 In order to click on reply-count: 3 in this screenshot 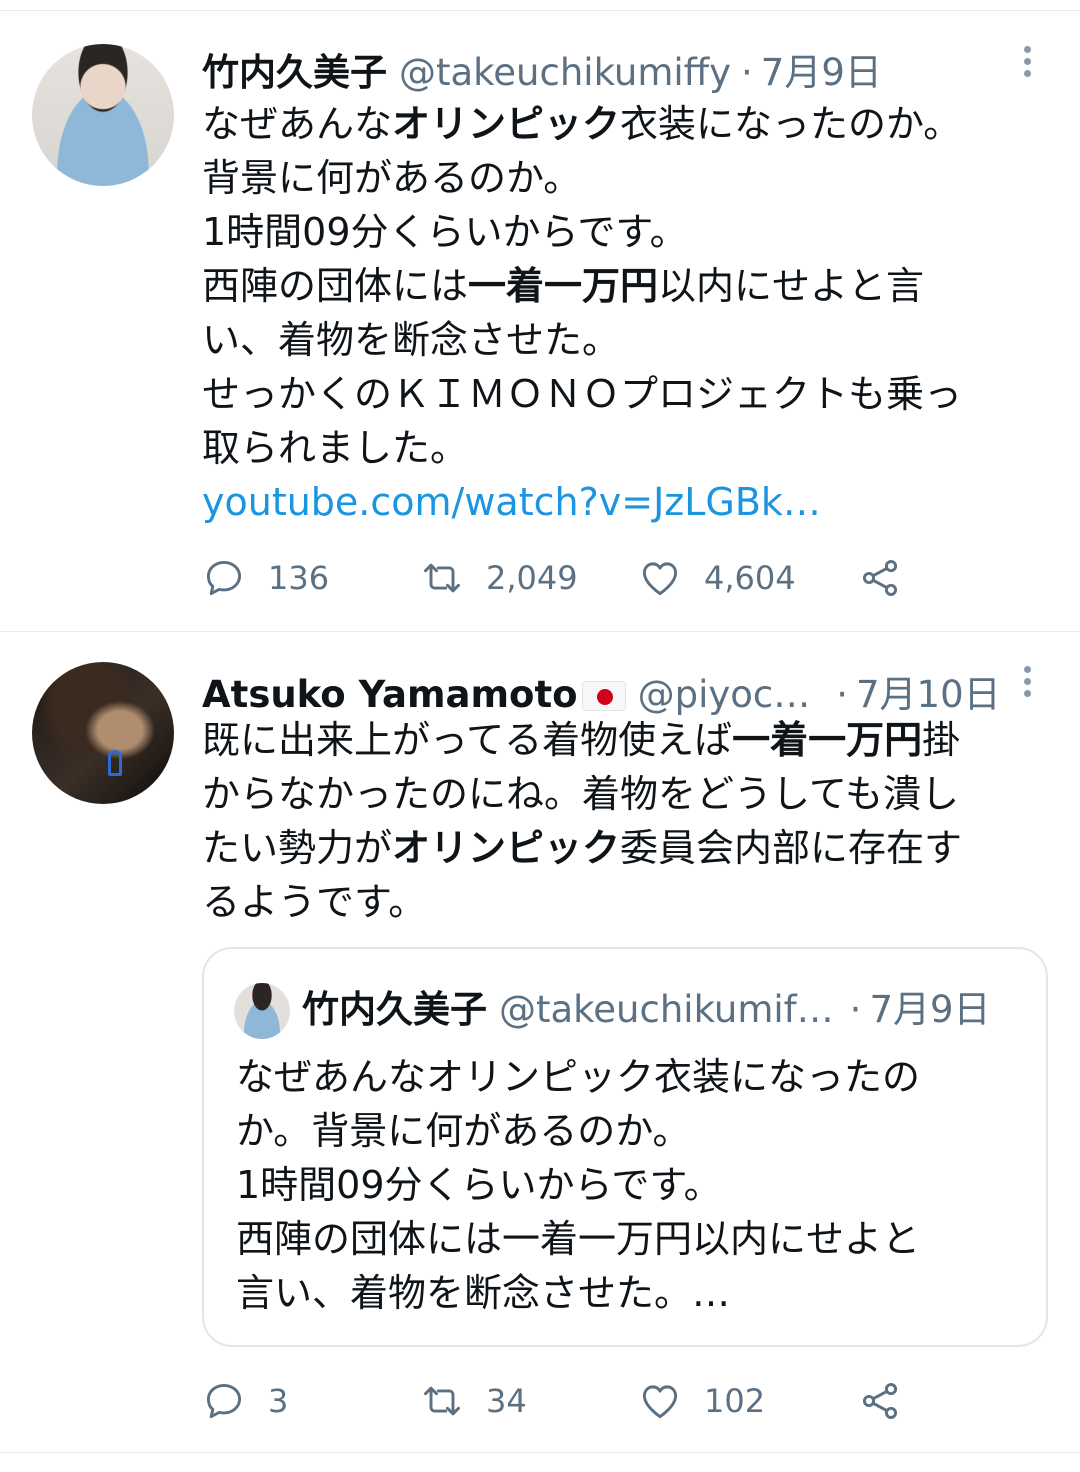, I will do `click(278, 1401)`.